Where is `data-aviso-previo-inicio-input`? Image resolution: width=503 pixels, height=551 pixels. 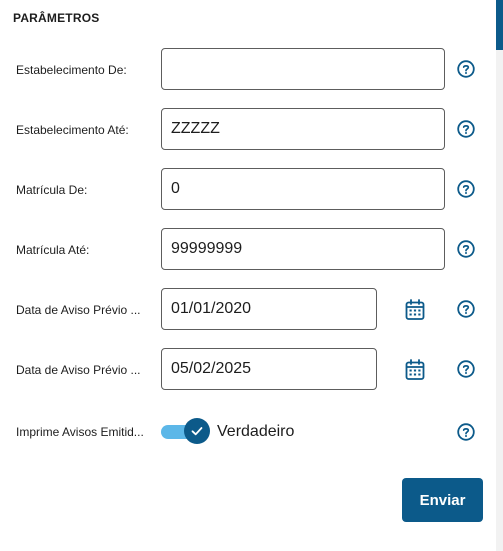
data-aviso-previo-inicio-input is located at coordinates (268, 309).